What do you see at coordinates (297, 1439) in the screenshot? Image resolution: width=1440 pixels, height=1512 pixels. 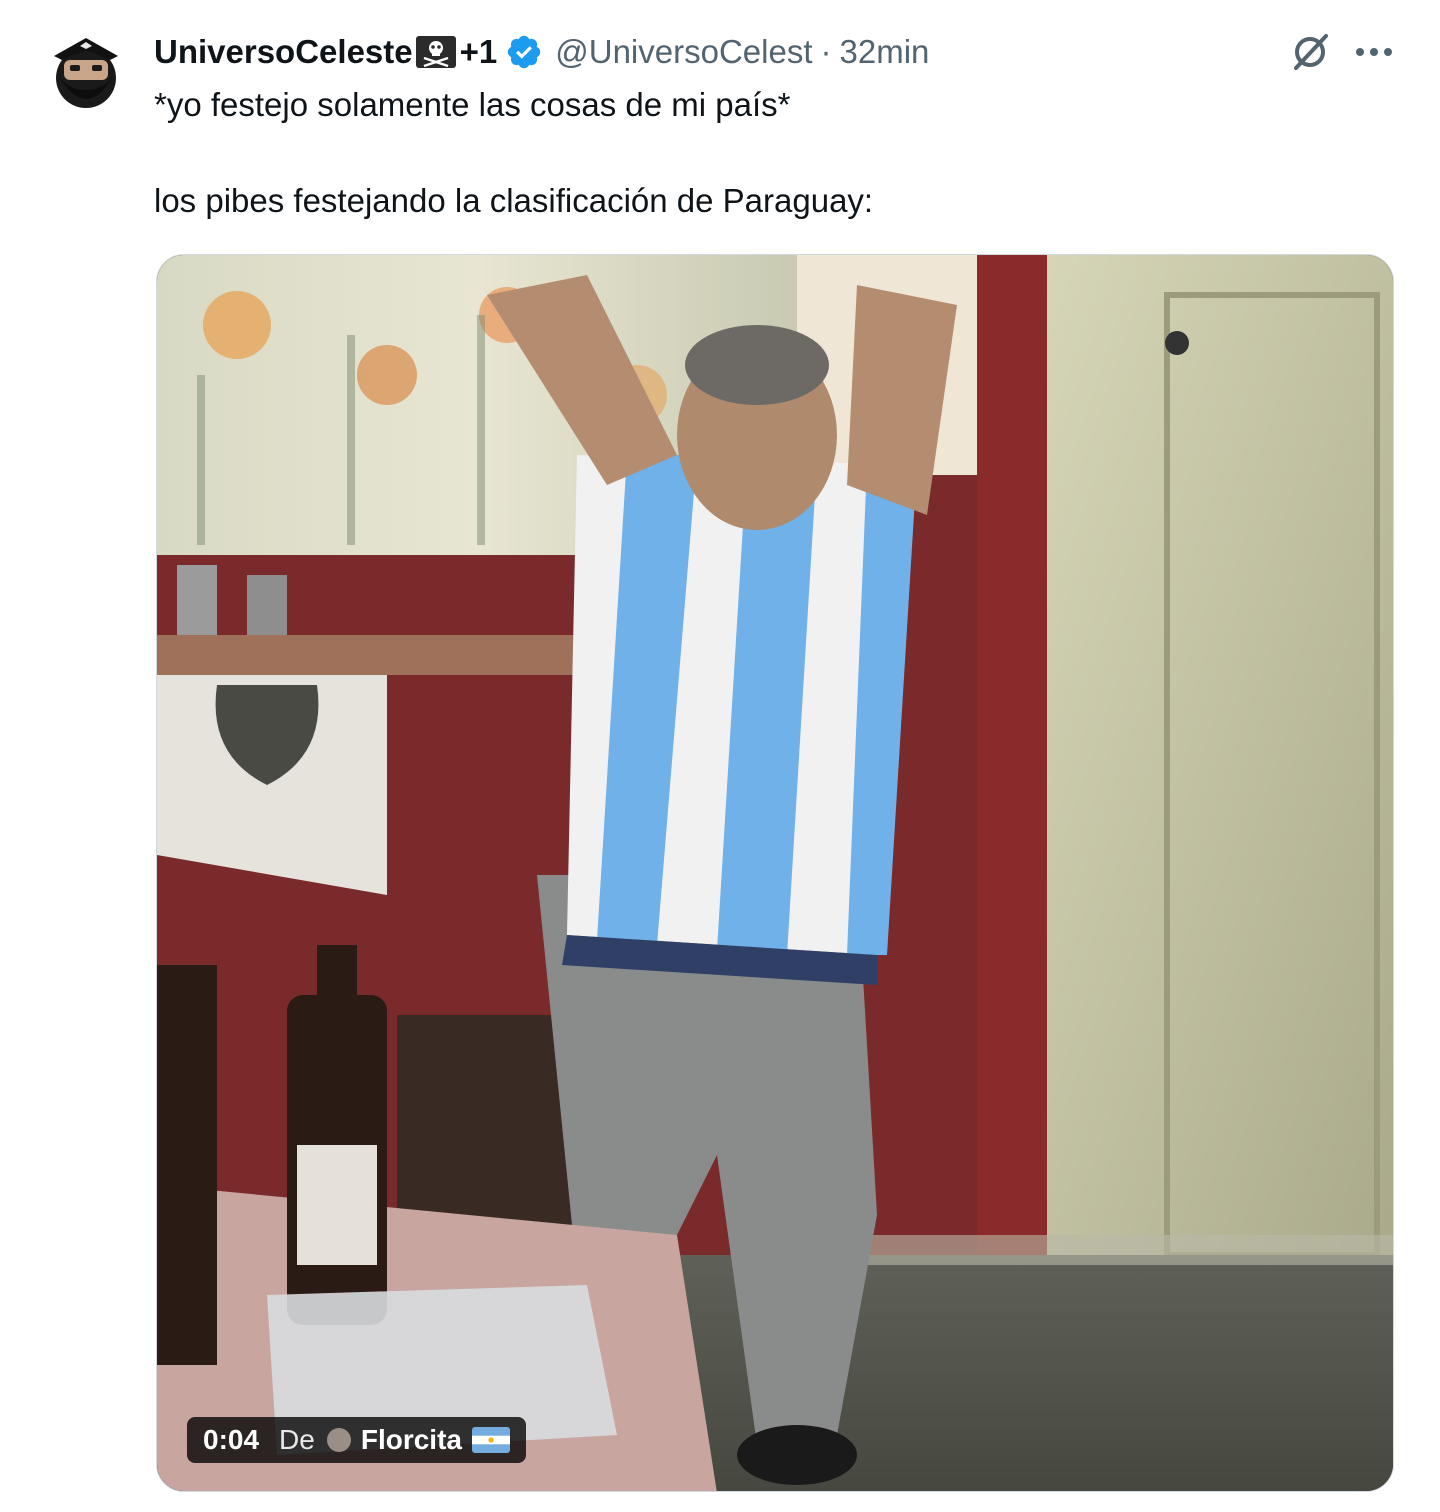 I see `video-from-label: De` at bounding box center [297, 1439].